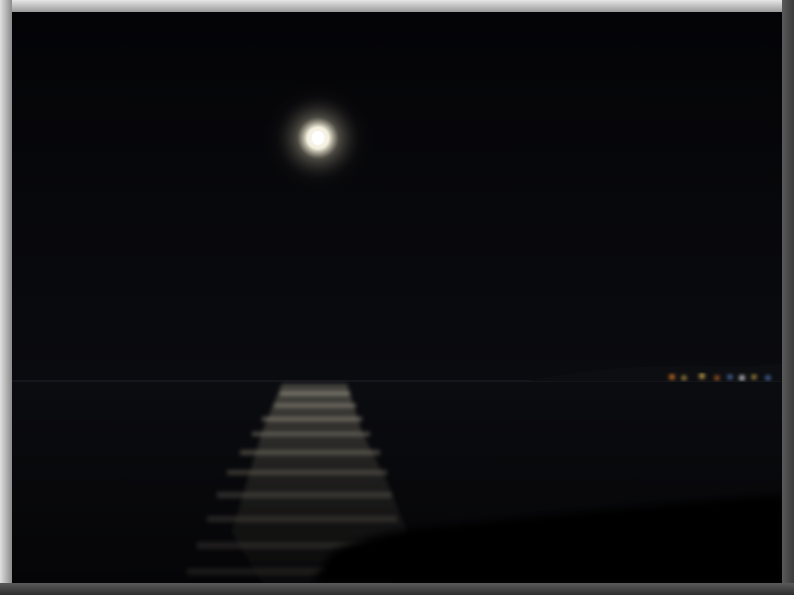  What do you see at coordinates (318, 138) in the screenshot?
I see `moon` at bounding box center [318, 138].